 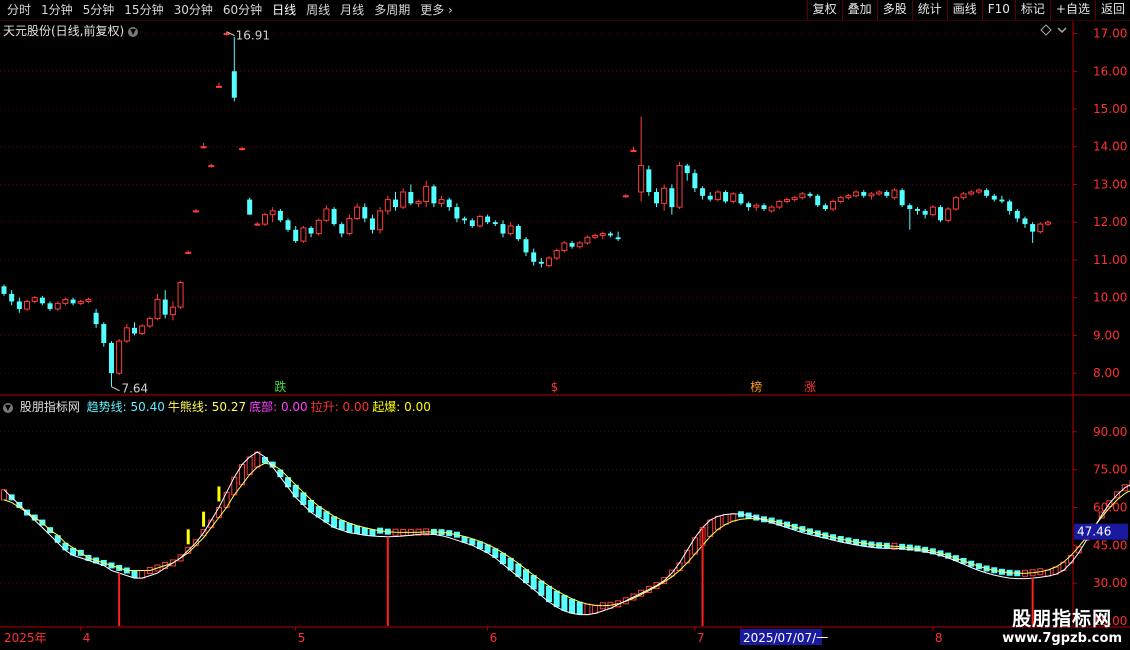 What do you see at coordinates (392, 10) in the screenshot?
I see `period-tab-9: 多周期` at bounding box center [392, 10].